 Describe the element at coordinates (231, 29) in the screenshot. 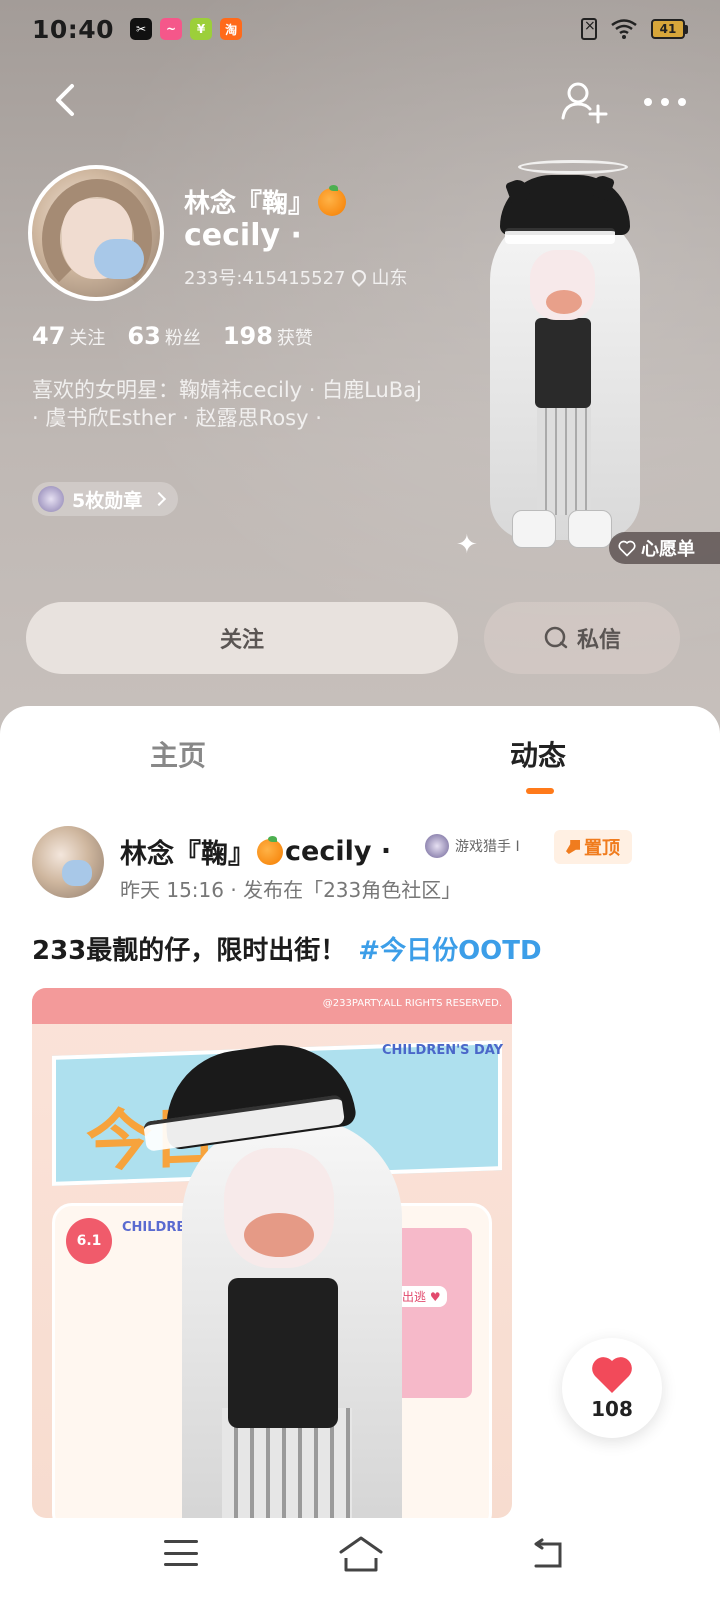

I see `taobao-icon: 淘` at that location.